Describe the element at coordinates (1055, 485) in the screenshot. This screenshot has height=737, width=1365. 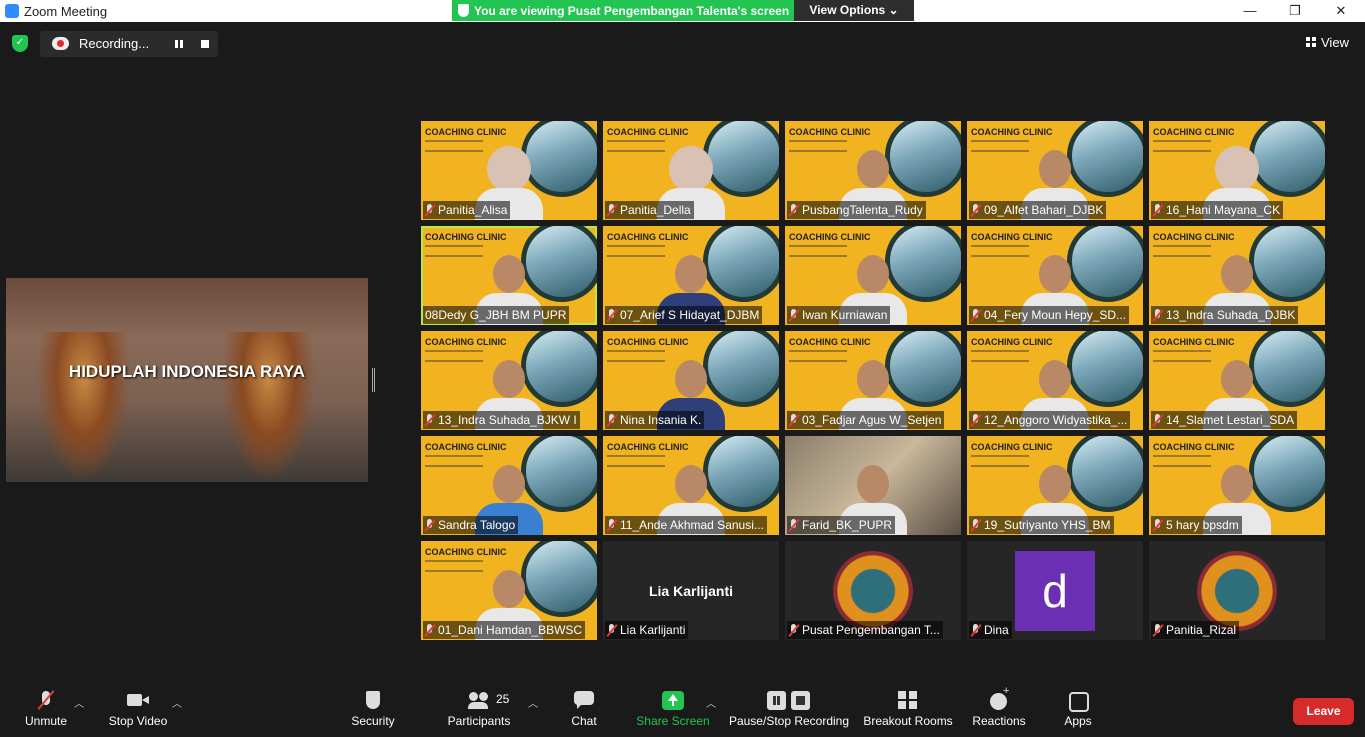
I see `participant-video-tile: COACHING CLINIC 19_Sutriyanto YHS_BM` at that location.